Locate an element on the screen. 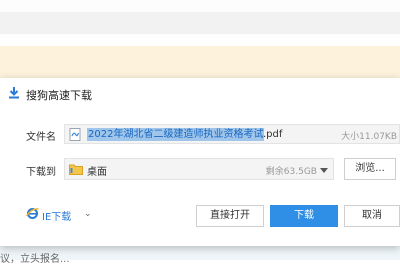 Image resolution: width=400 pixels, height=265 pixels. free-space-text: 剩余63.5GB is located at coordinates (291, 172).